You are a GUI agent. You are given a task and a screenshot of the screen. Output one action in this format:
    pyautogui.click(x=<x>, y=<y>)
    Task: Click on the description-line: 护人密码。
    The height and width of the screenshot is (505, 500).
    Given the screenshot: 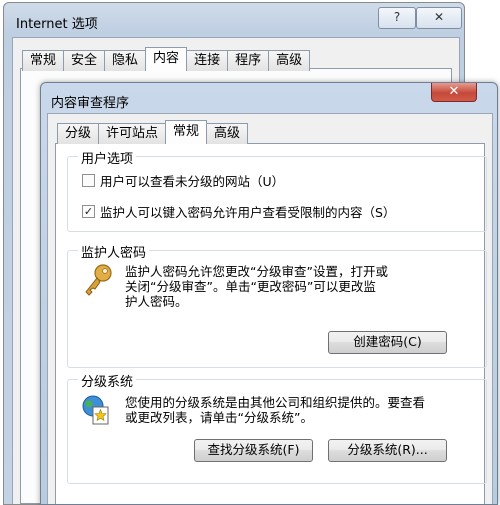 What is the action you would take?
    pyautogui.click(x=156, y=301)
    